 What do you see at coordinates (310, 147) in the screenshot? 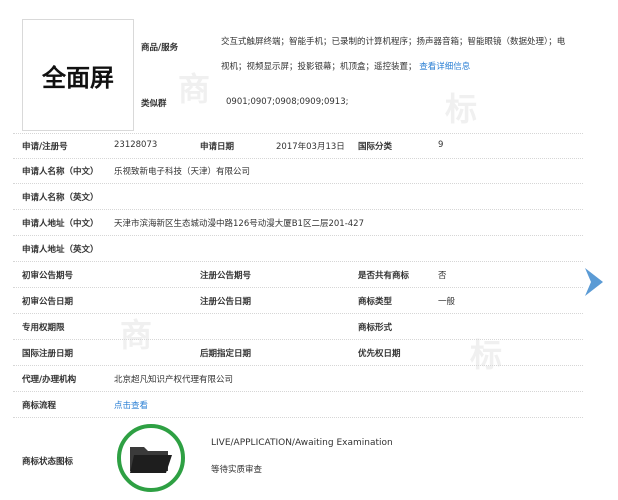
I see `app-date-value: 2017年03月13日` at bounding box center [310, 147].